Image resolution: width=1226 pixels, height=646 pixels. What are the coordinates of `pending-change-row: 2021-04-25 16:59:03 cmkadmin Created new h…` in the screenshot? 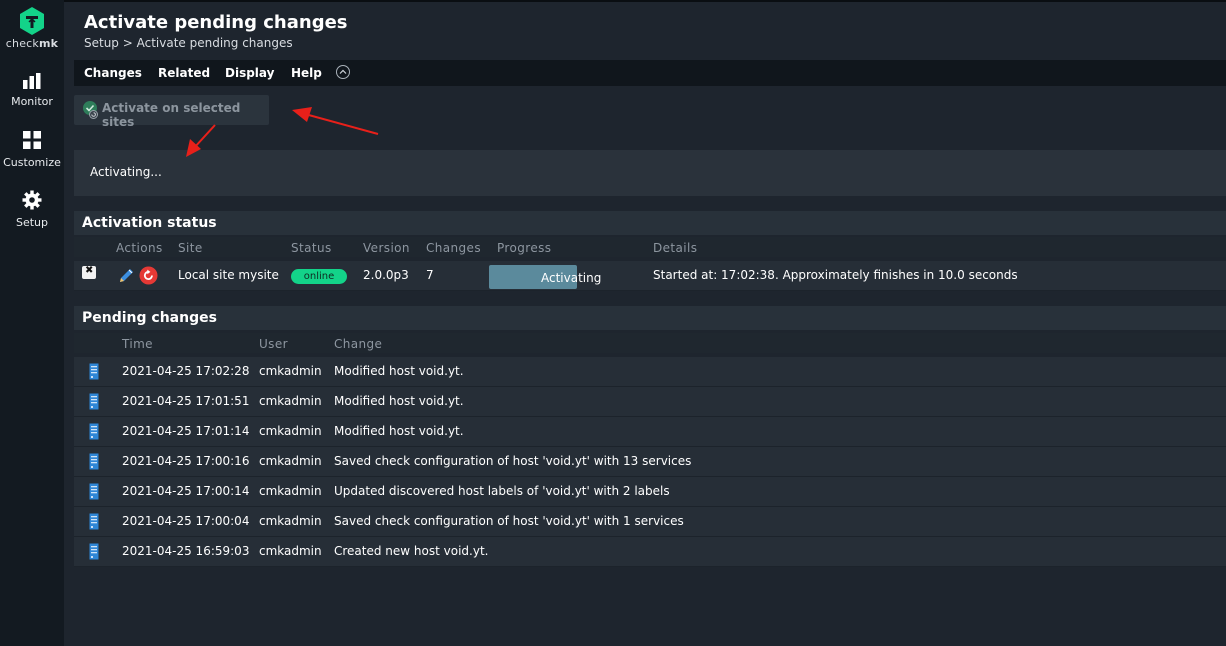 It's located at (650, 552).